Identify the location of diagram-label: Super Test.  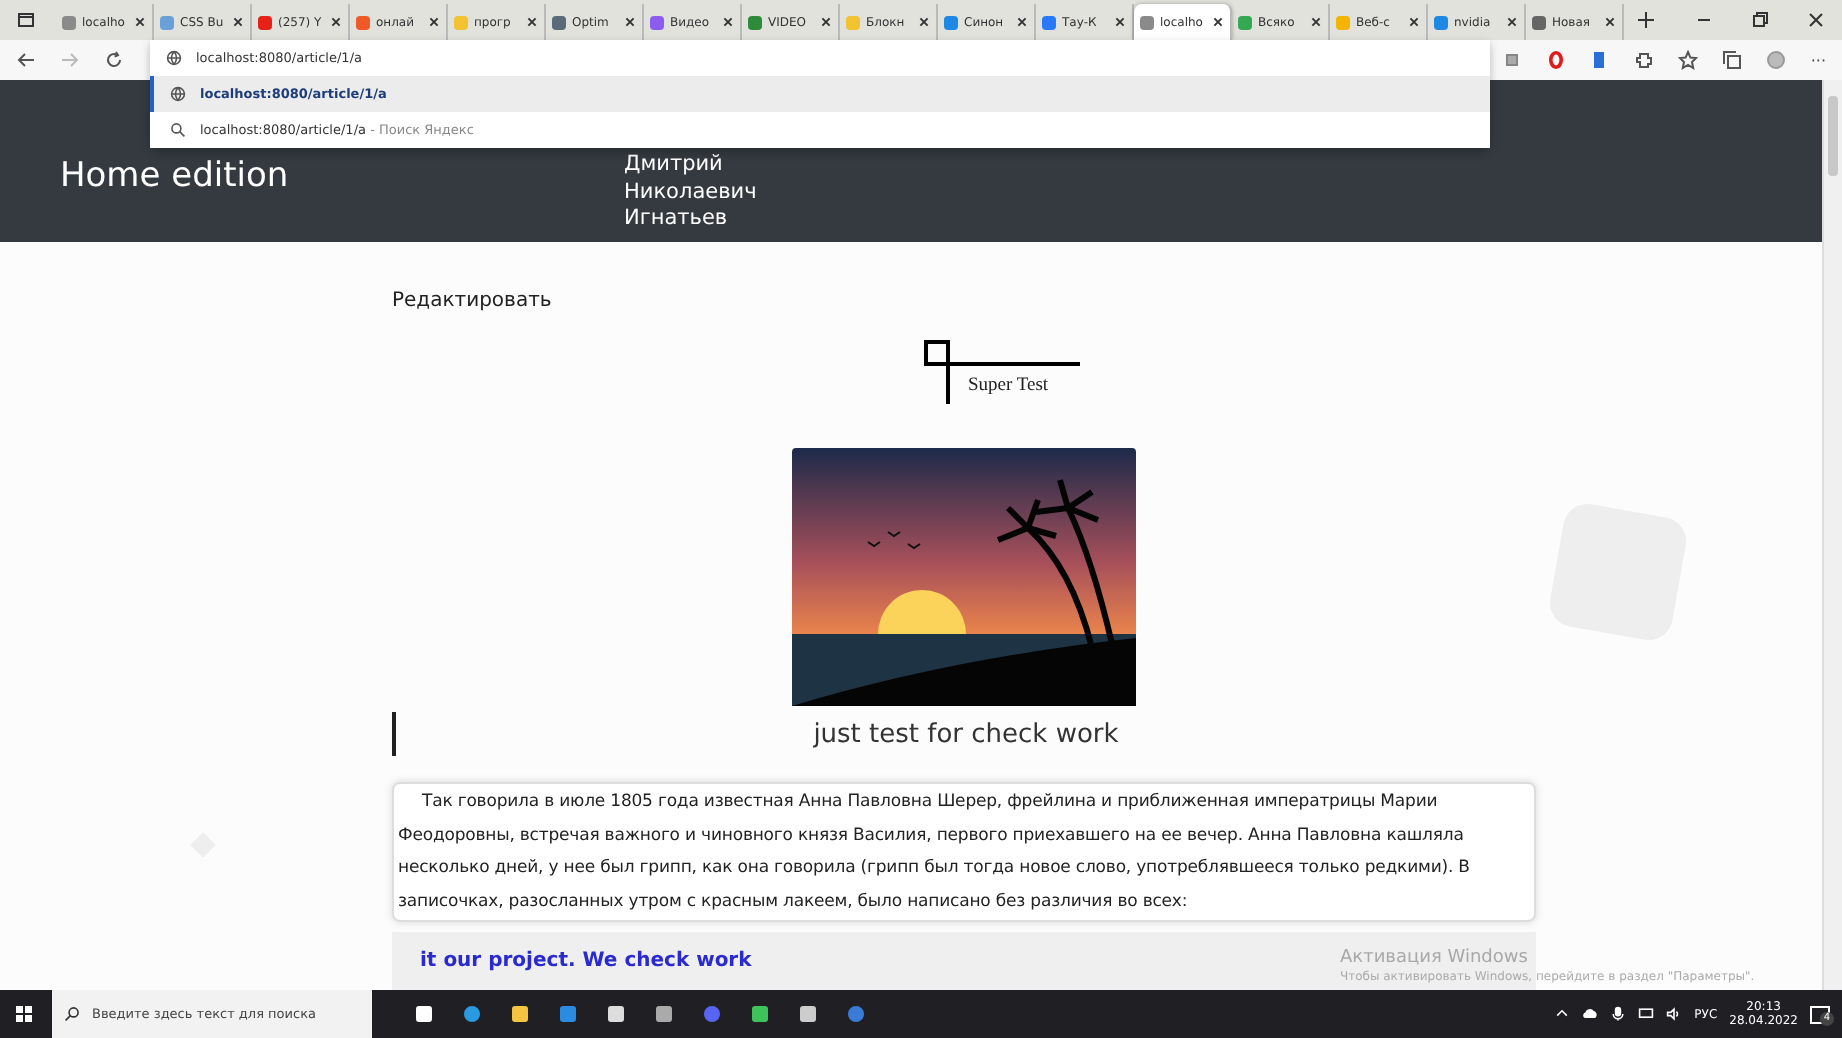
(1008, 386).